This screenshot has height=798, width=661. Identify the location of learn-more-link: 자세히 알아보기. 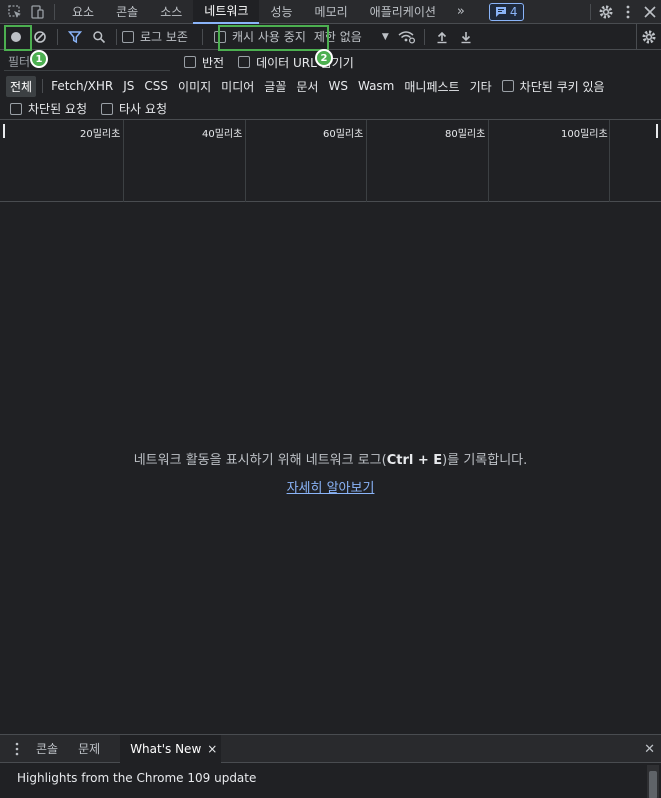
(331, 488).